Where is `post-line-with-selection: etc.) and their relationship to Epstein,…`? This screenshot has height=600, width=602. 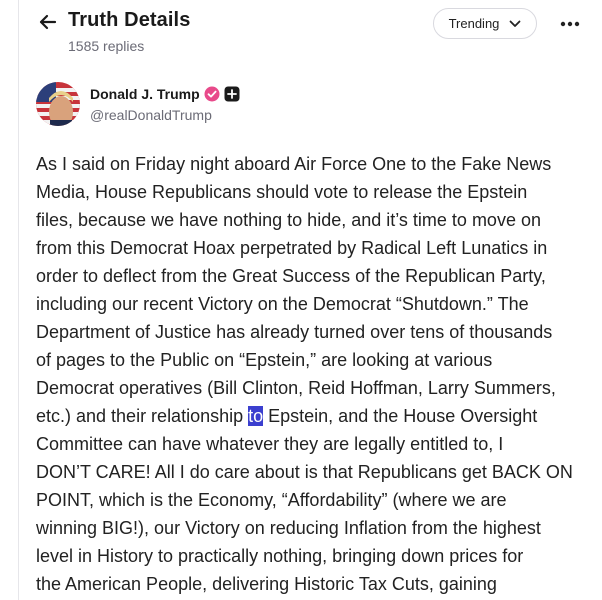
post-line-with-selection: etc.) and their relationship to Epstein,… is located at coordinates (316, 416).